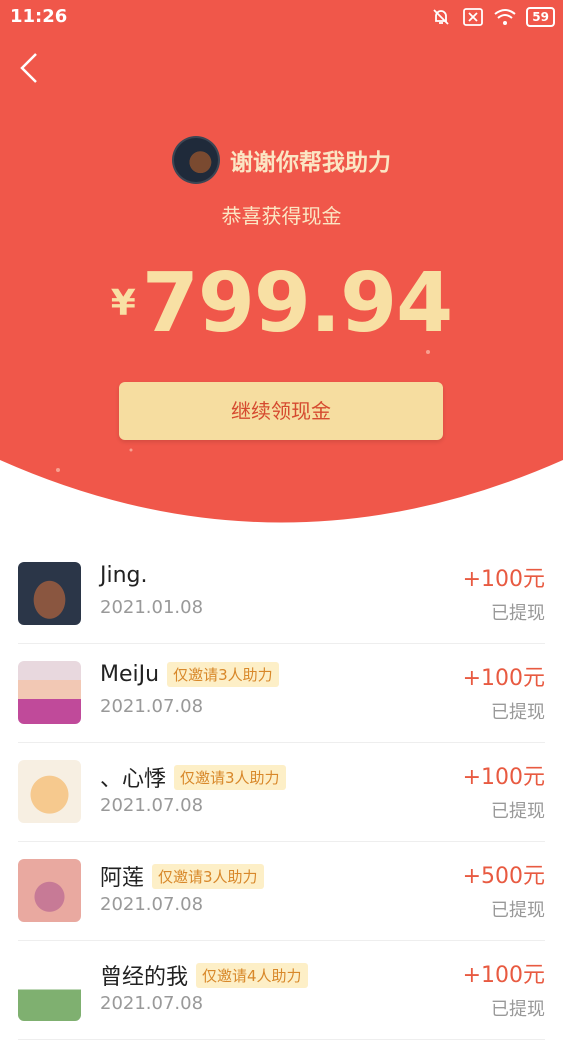 This screenshot has height=1040, width=563. Describe the element at coordinates (196, 160) in the screenshot. I see `user-avatar` at that location.